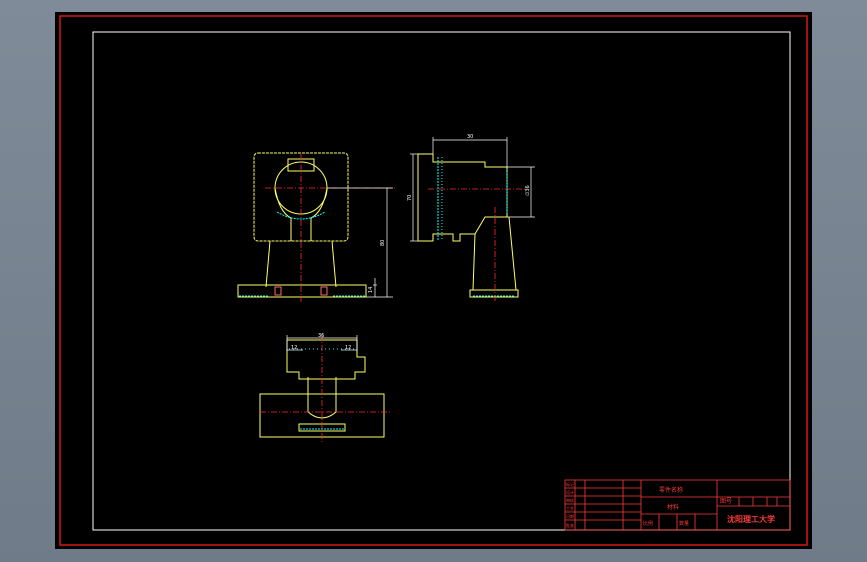  What do you see at coordinates (648, 523) in the screenshot?
I see `tb-scale: 比例` at bounding box center [648, 523].